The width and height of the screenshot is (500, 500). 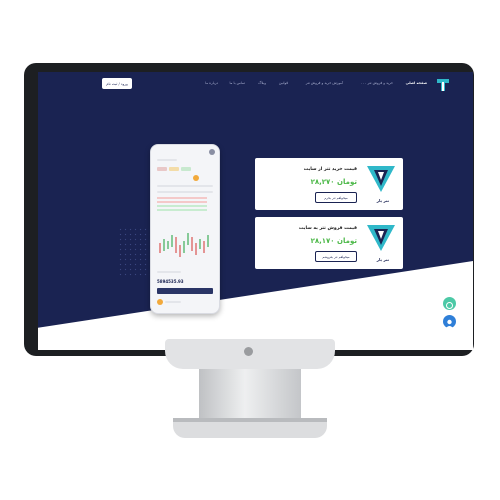 I want to click on site-logo-icon, so click(x=443, y=85).